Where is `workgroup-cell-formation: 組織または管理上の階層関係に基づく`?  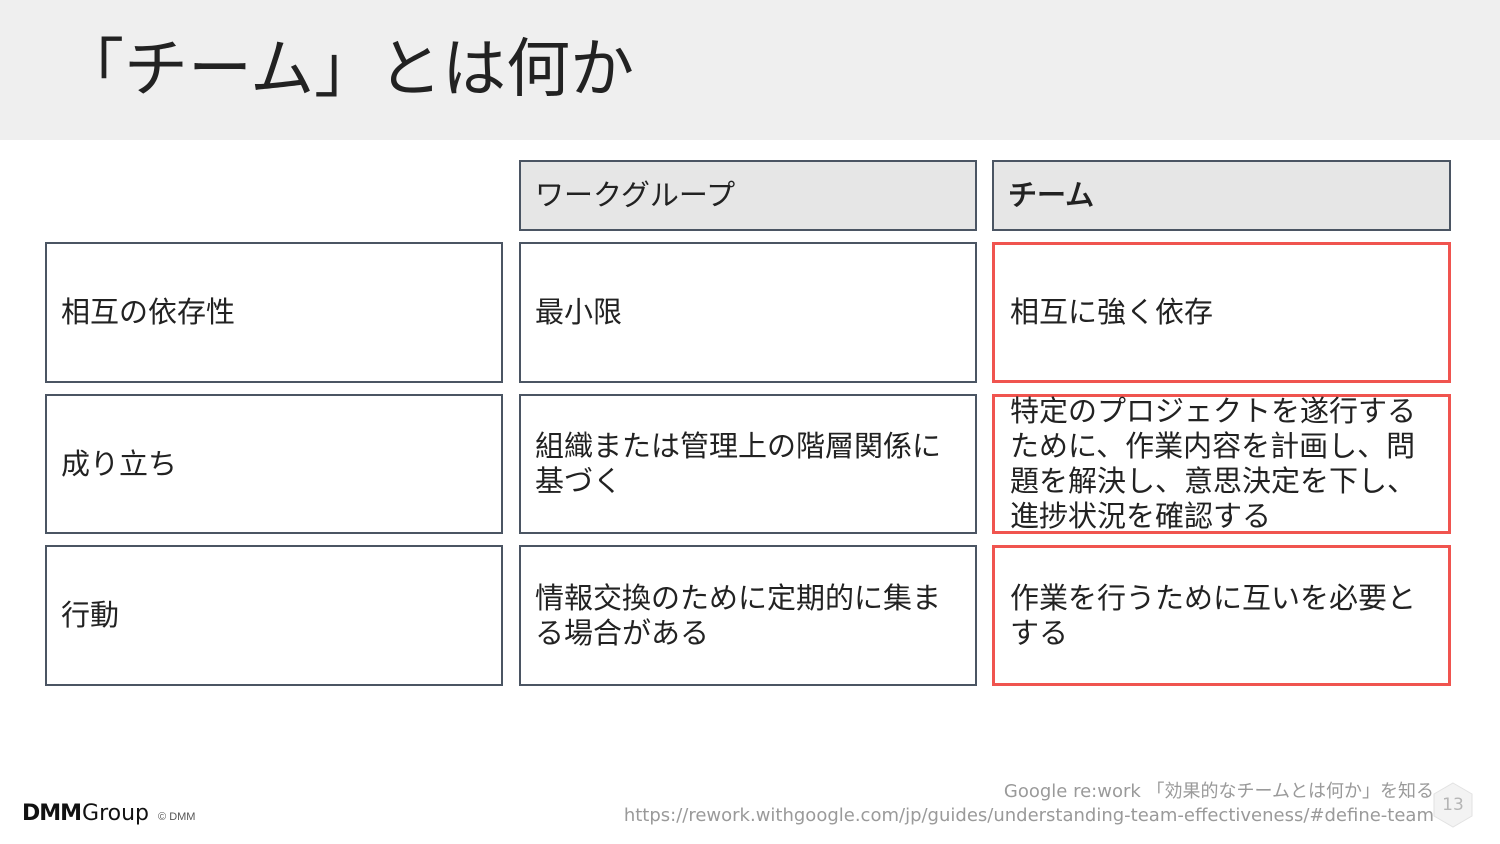 workgroup-cell-formation: 組織または管理上の階層関係に基づく is located at coordinates (748, 464).